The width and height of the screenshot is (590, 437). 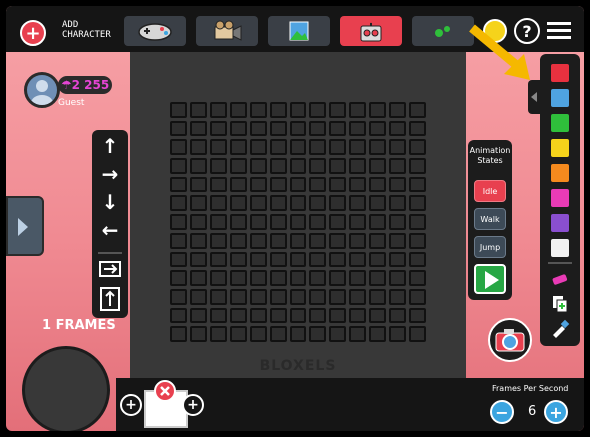 What do you see at coordinates (490, 247) in the screenshot?
I see `state-jump-button: Jump` at bounding box center [490, 247].